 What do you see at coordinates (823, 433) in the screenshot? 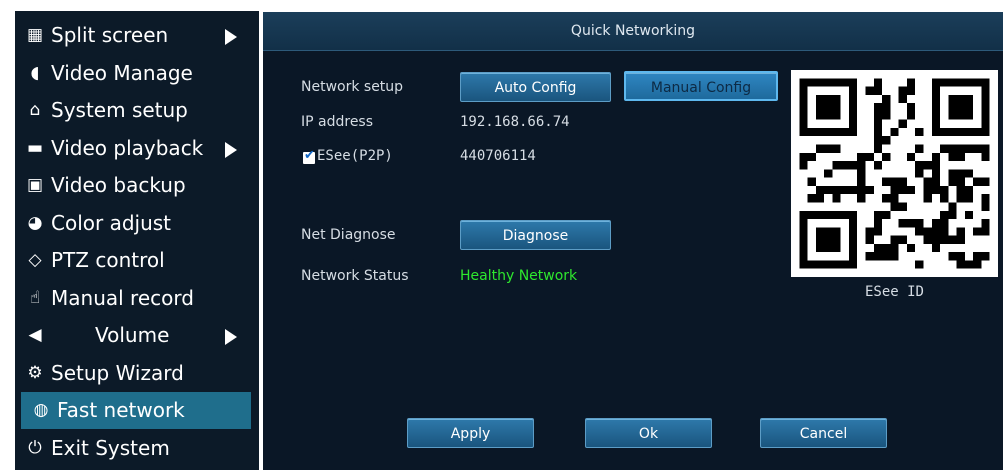
I see `cancel-button: Cancel` at bounding box center [823, 433].